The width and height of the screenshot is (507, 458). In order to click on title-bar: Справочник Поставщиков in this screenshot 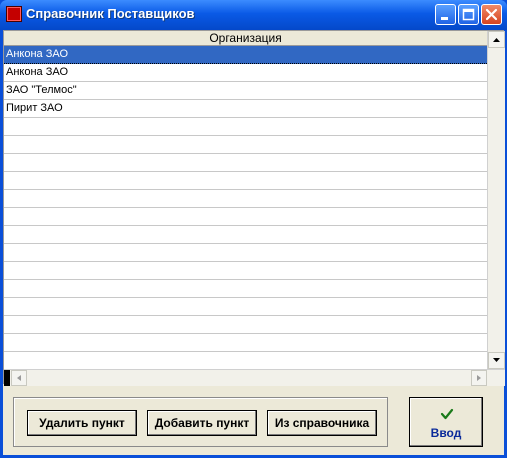, I will do `click(253, 15)`.